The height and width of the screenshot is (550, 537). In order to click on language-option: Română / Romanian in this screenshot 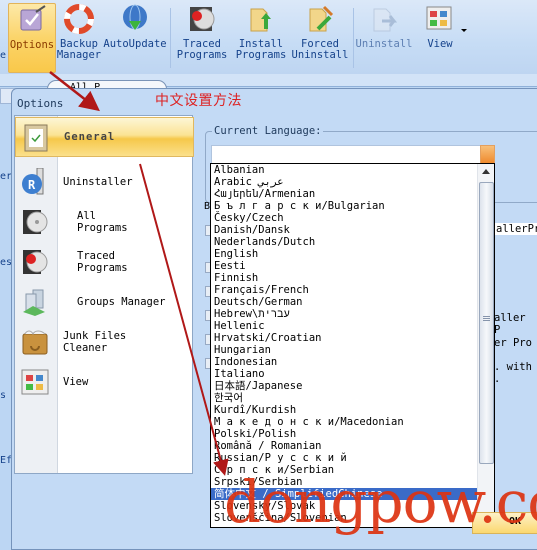, I will do `click(352, 446)`.